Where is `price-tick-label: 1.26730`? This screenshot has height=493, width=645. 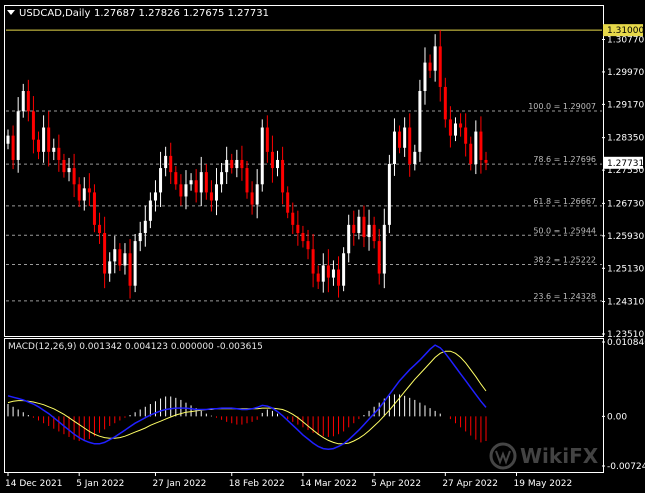 price-tick-label: 1.26730 is located at coordinates (625, 204).